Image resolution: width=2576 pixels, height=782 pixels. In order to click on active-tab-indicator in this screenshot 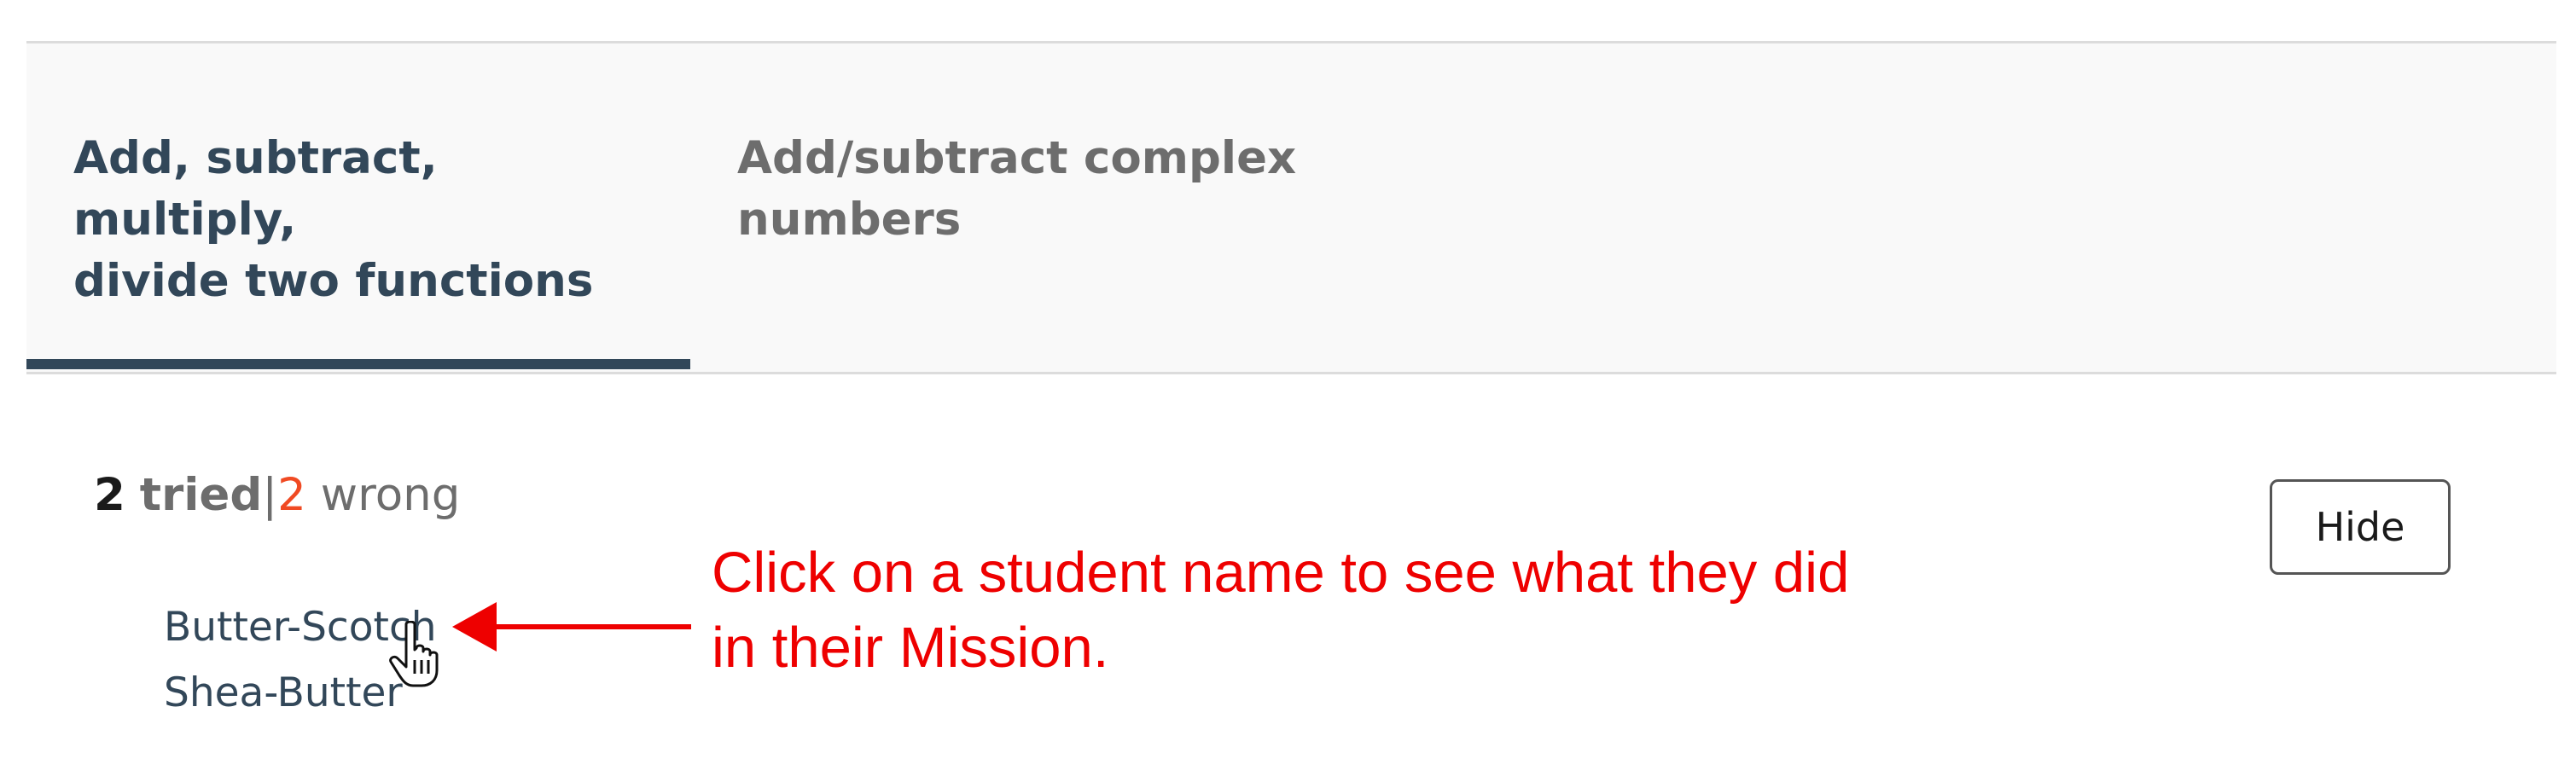, I will do `click(358, 364)`.